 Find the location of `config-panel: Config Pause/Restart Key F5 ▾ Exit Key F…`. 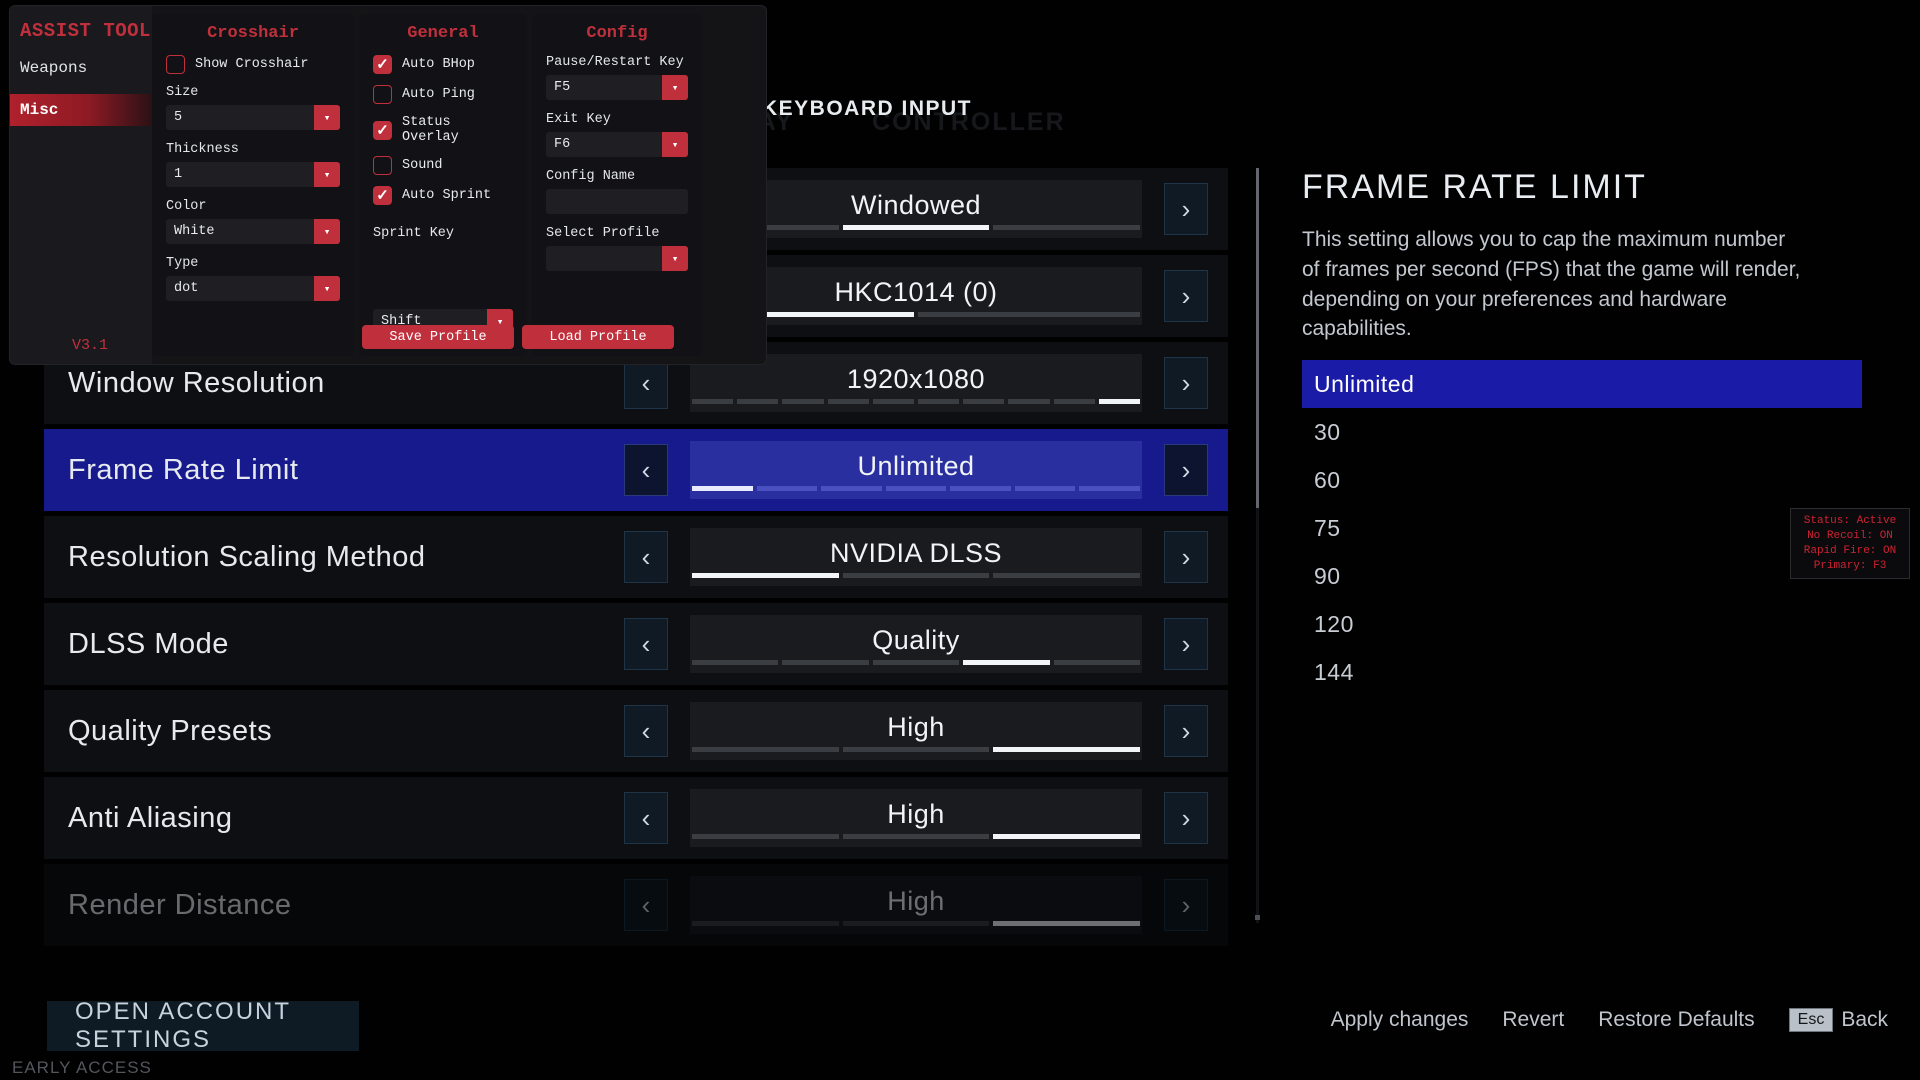

config-panel: Config Pause/Restart Key F5 ▾ Exit Key F… is located at coordinates (617, 185).